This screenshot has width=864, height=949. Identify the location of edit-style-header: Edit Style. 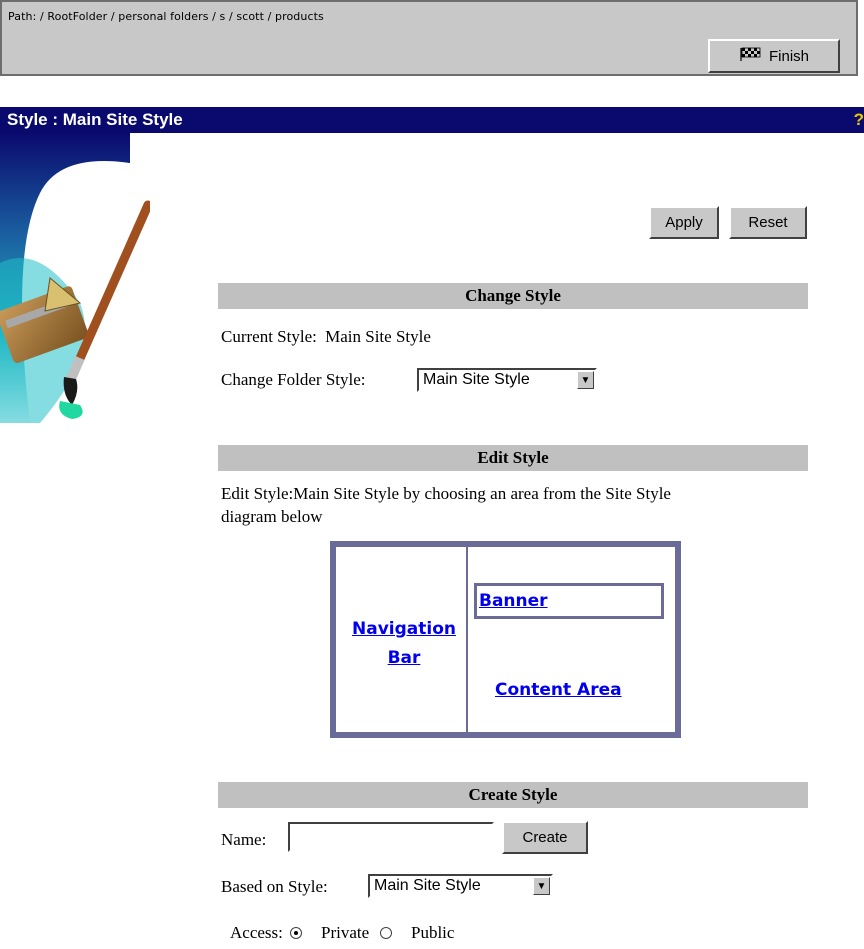
(513, 458).